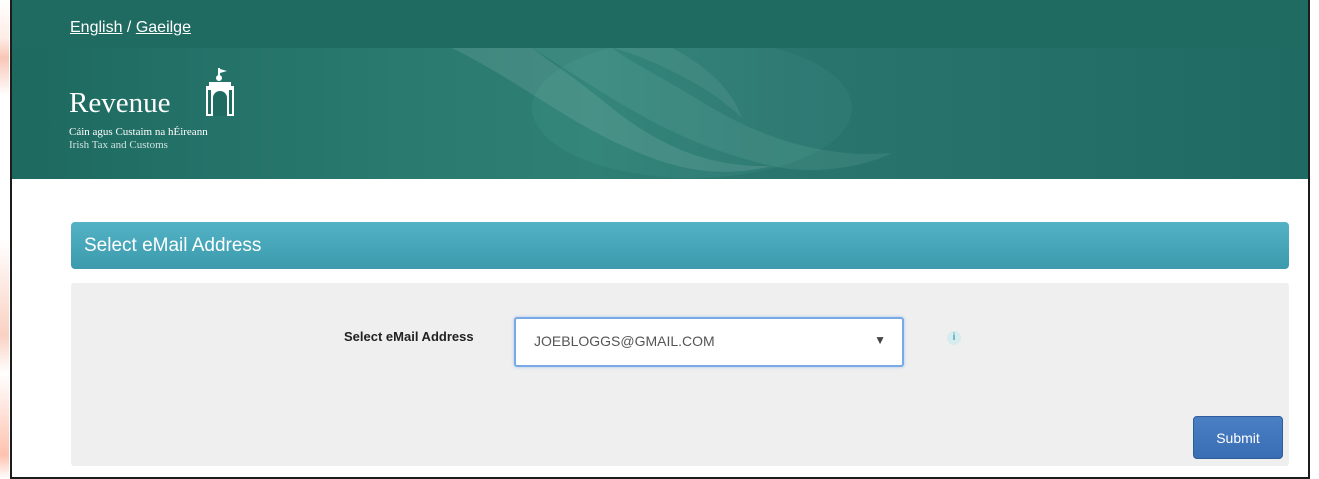  What do you see at coordinates (1238, 437) in the screenshot?
I see `submit-button: Submit` at bounding box center [1238, 437].